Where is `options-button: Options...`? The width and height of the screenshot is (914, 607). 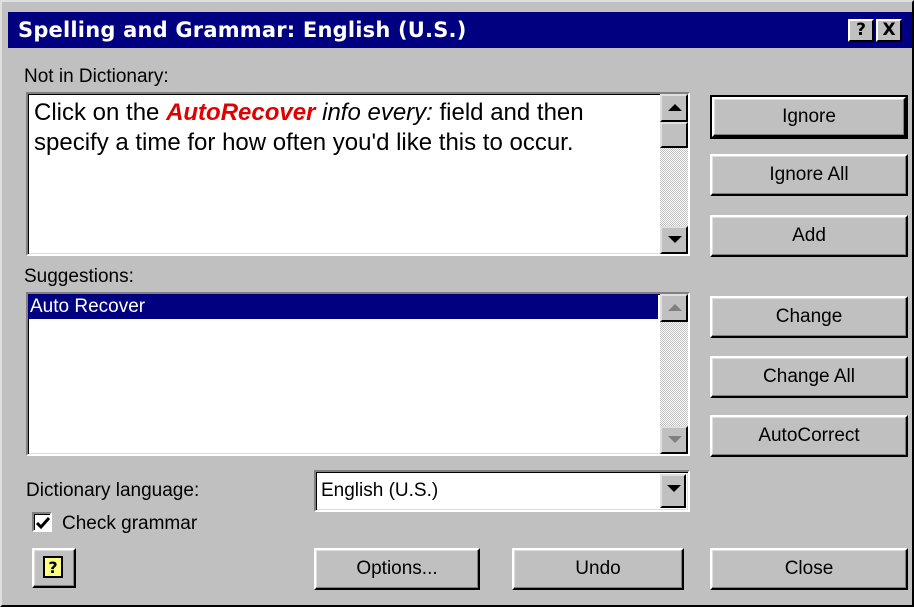 options-button: Options... is located at coordinates (397, 569).